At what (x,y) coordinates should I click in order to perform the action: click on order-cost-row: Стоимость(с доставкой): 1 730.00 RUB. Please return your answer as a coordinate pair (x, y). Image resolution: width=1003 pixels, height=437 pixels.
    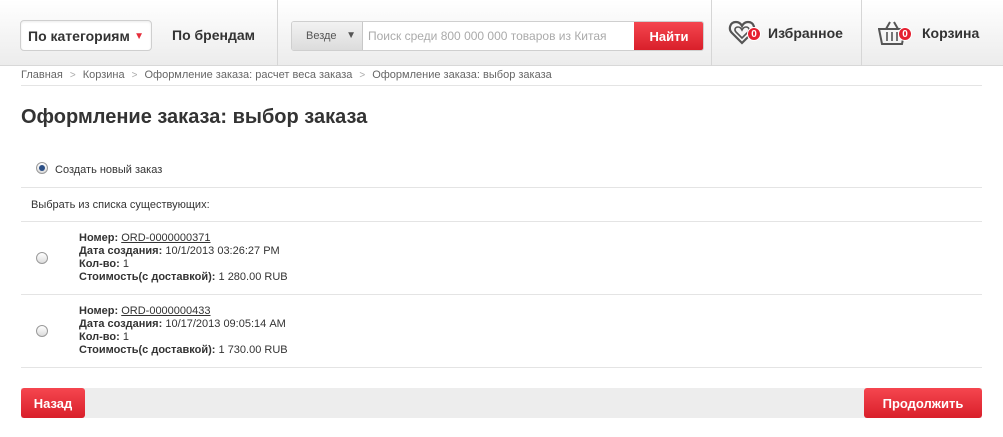
    Looking at the image, I should click on (183, 350).